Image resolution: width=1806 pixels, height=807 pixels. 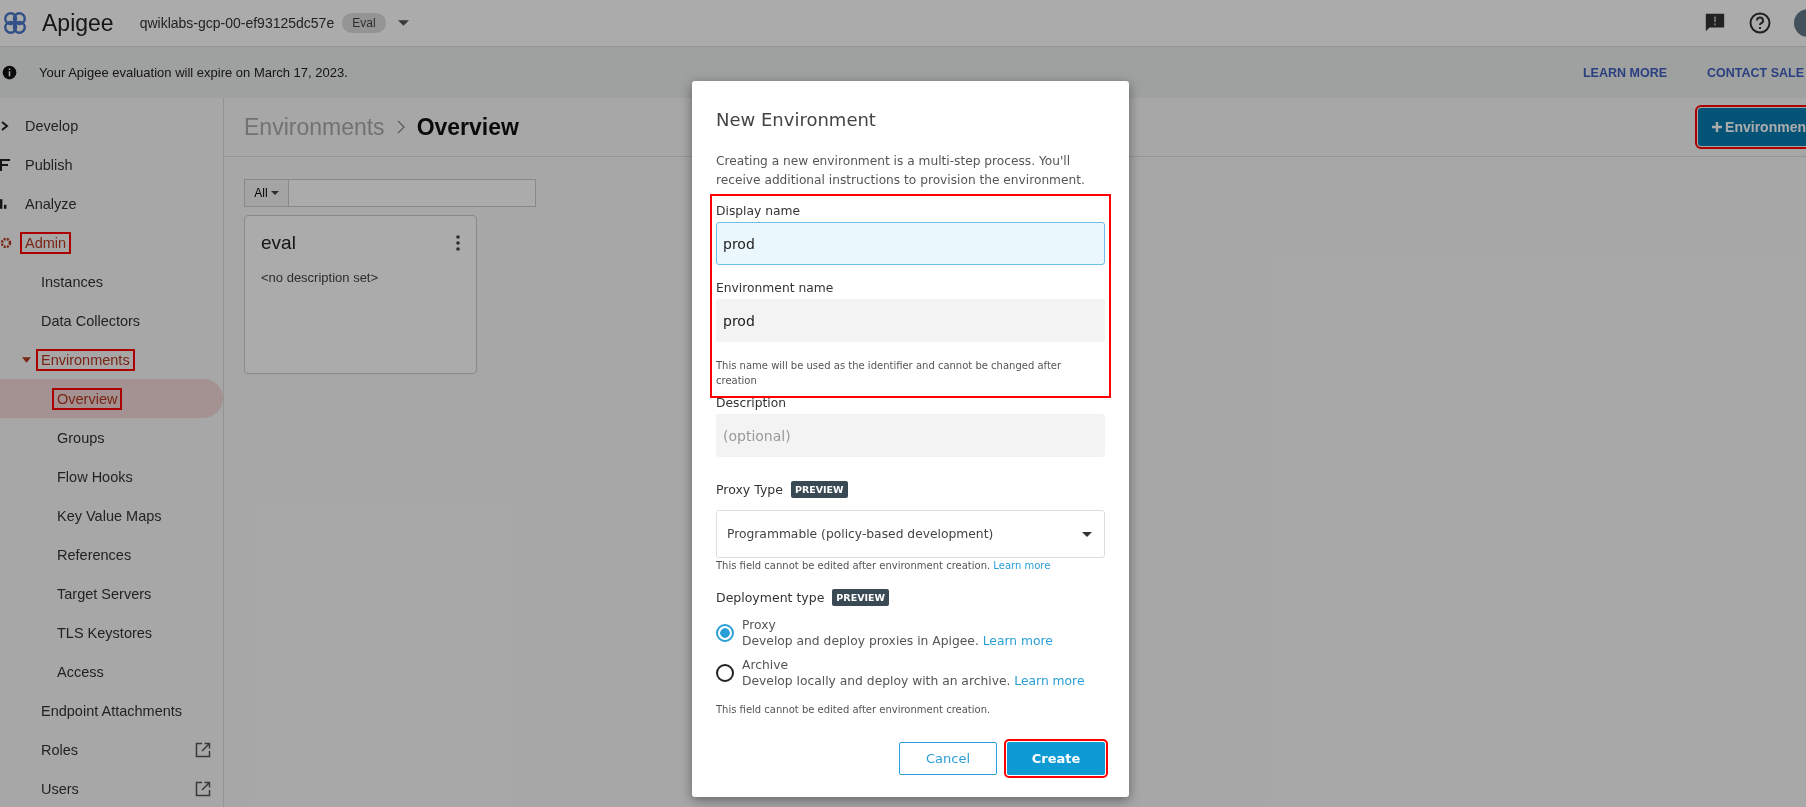 I want to click on sidebar-item: Overview, so click(x=111, y=398).